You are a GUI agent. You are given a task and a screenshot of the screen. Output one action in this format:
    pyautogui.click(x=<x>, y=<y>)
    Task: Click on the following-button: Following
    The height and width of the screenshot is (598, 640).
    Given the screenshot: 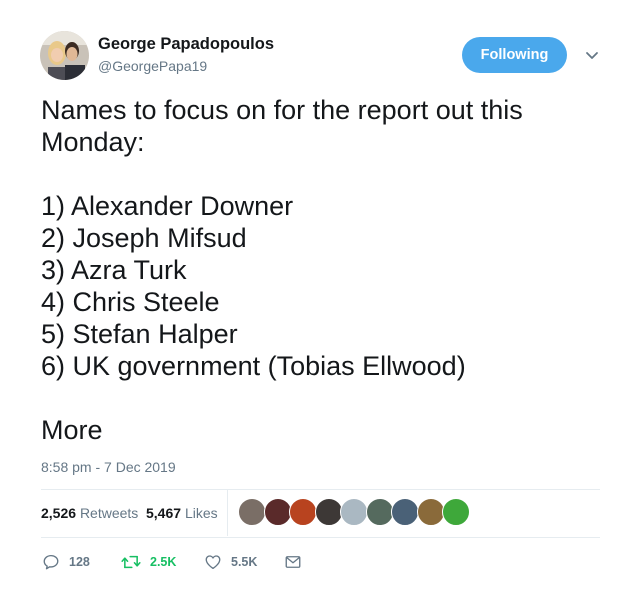 What is the action you would take?
    pyautogui.click(x=514, y=55)
    